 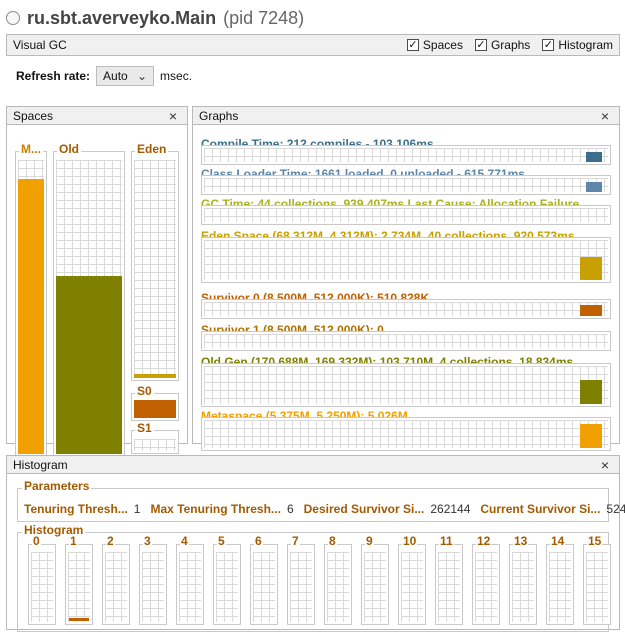 I want to click on eden-fill, so click(x=155, y=376).